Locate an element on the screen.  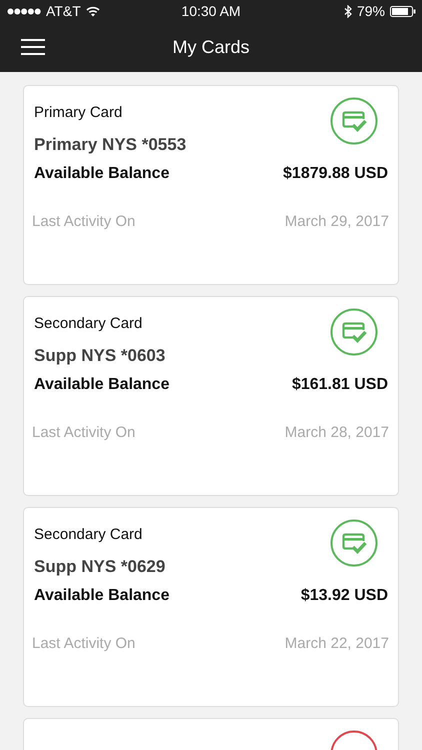
card-name: Primary NYS *0553 is located at coordinates (110, 145).